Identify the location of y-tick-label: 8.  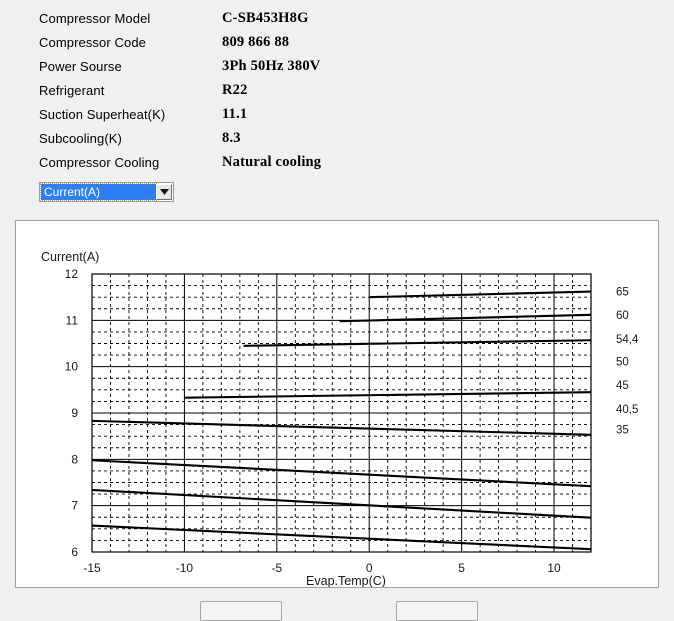
(74, 459).